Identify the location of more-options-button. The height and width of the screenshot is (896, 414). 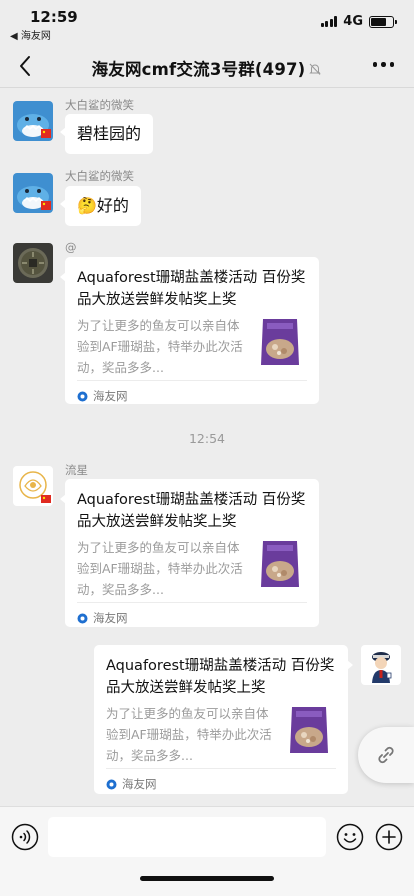
(383, 64).